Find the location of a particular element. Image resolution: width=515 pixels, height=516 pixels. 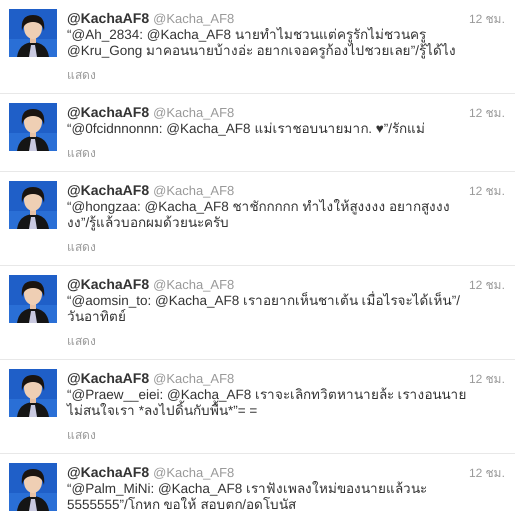

tweet-text: “@hongzaa: @Kacha_AF8 ชาชักกกกก ทำไงให้สูงงงง อยากสูงงงงง”/รู้แล้วบอกผมด้วยนะครับ is located at coordinates (259, 215).